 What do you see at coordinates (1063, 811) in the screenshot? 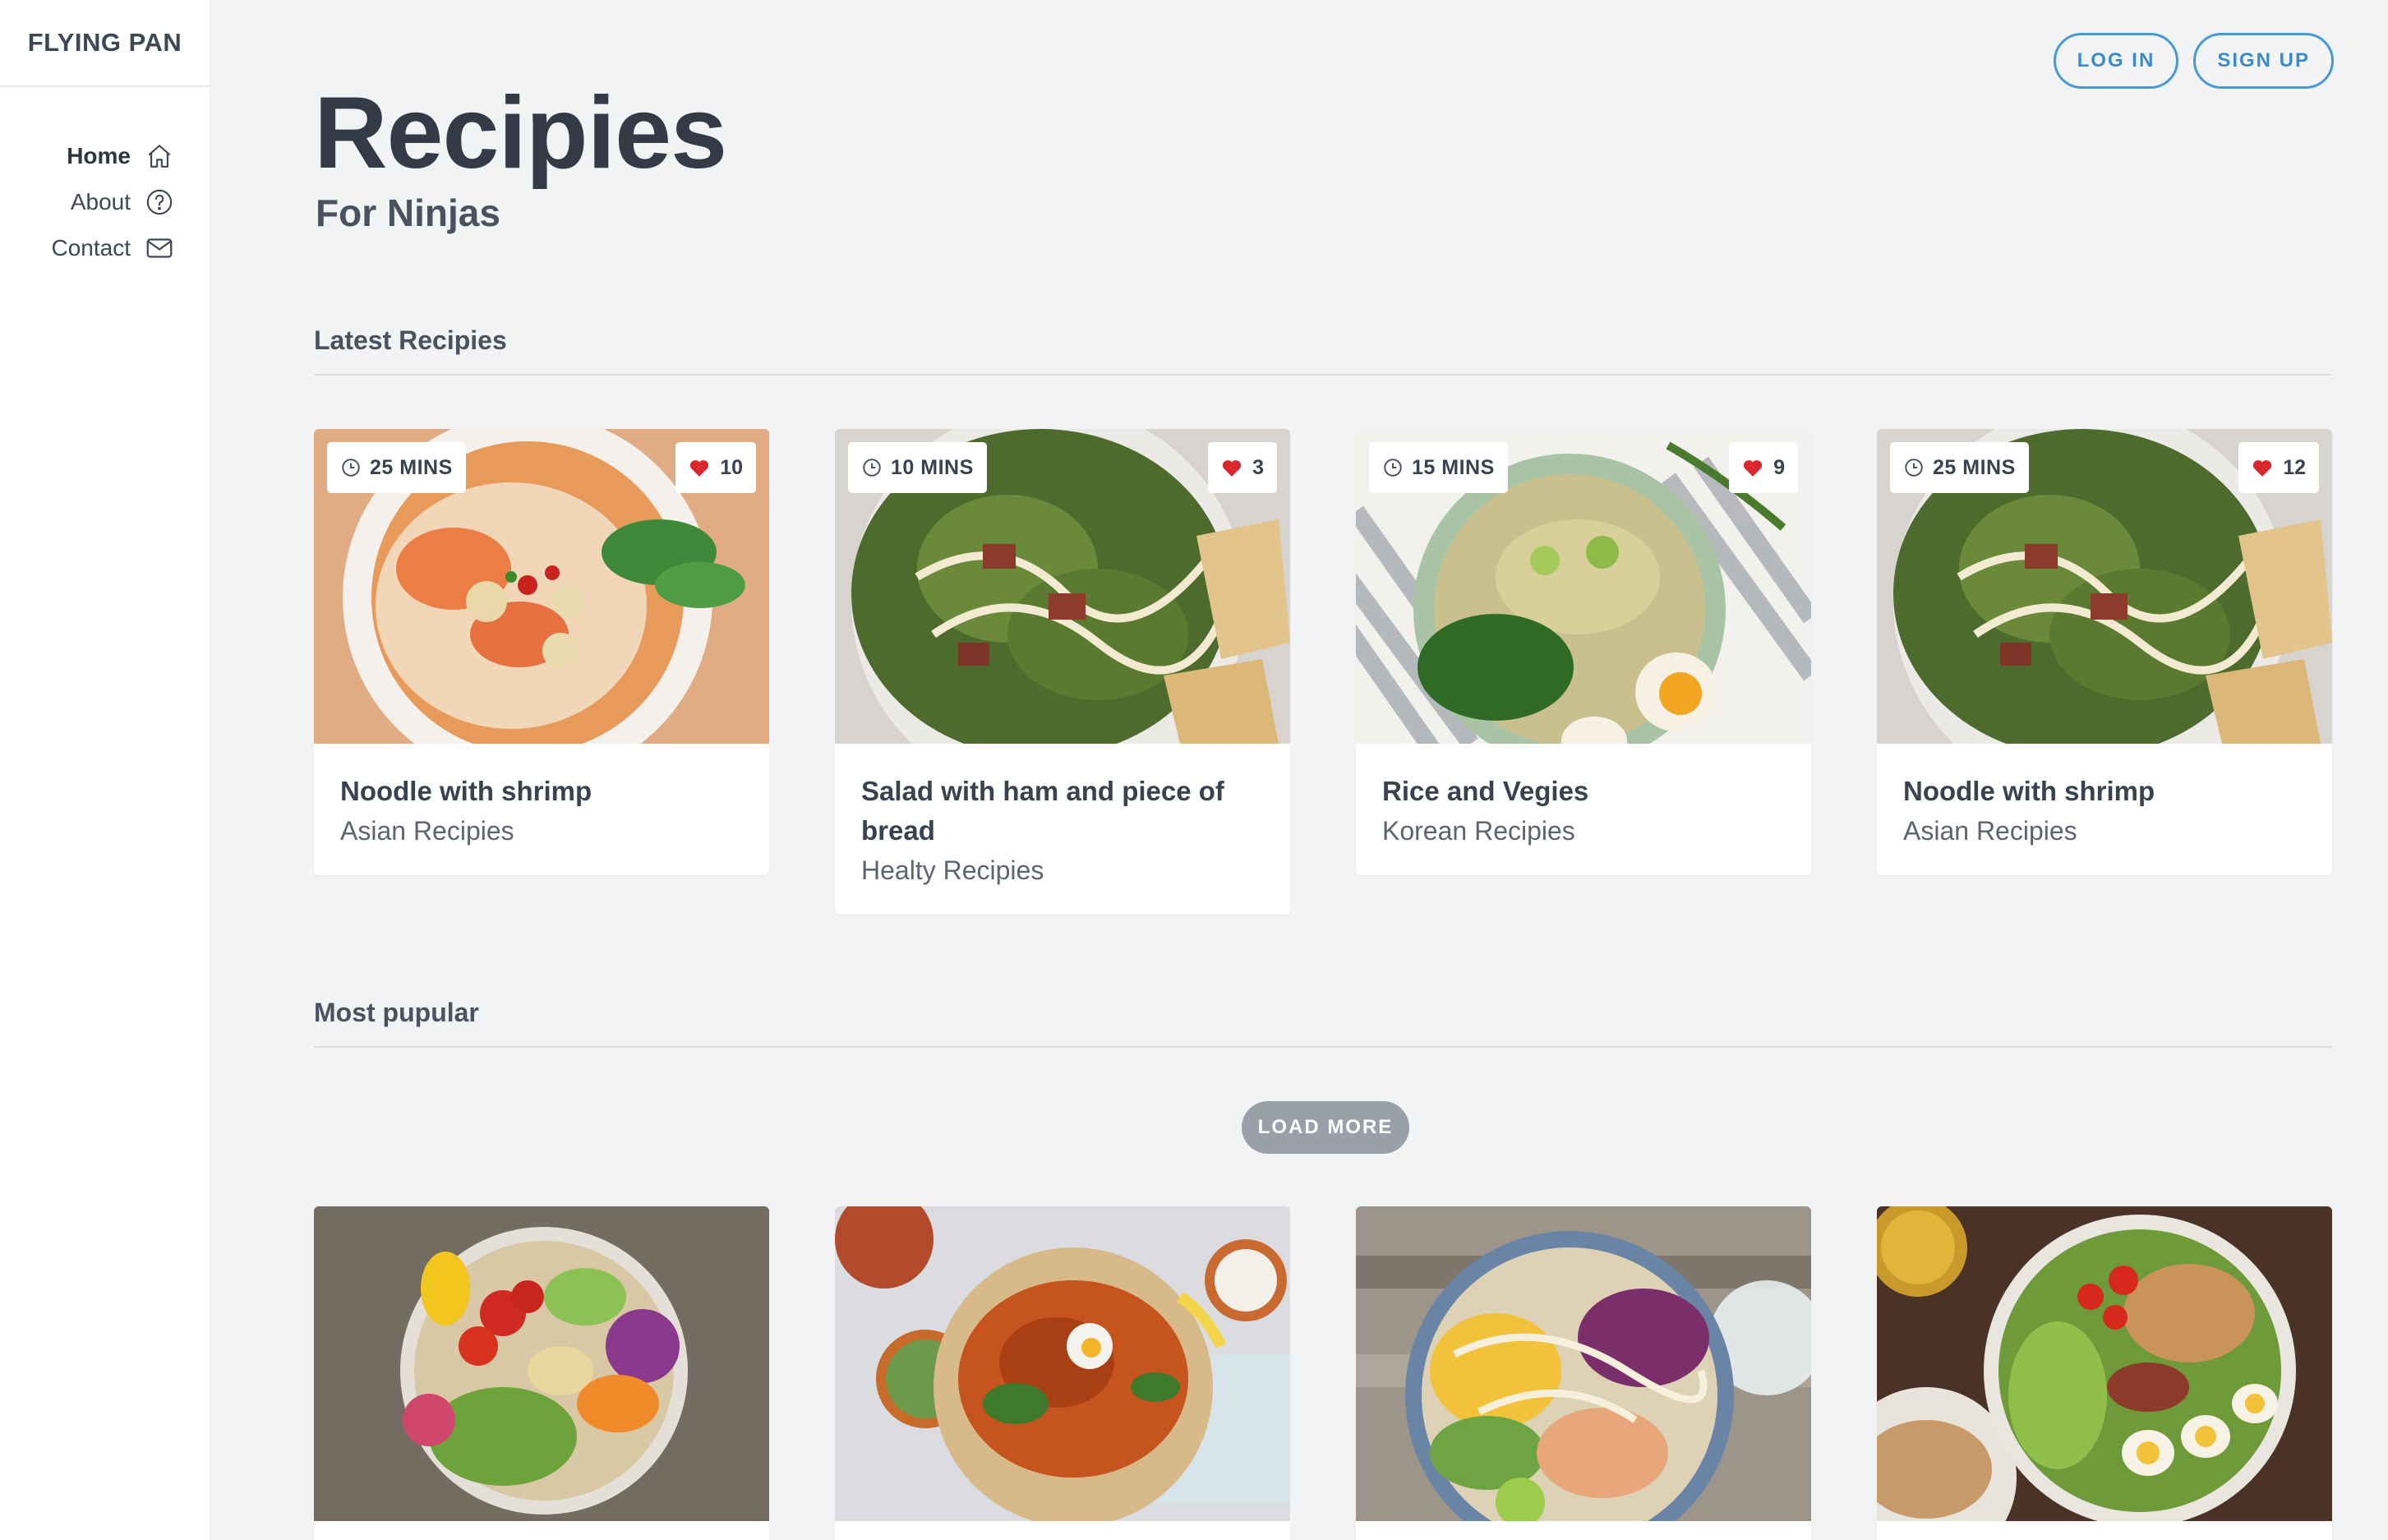
I see `recipe-title: Salad with ham and piece of bread` at bounding box center [1063, 811].